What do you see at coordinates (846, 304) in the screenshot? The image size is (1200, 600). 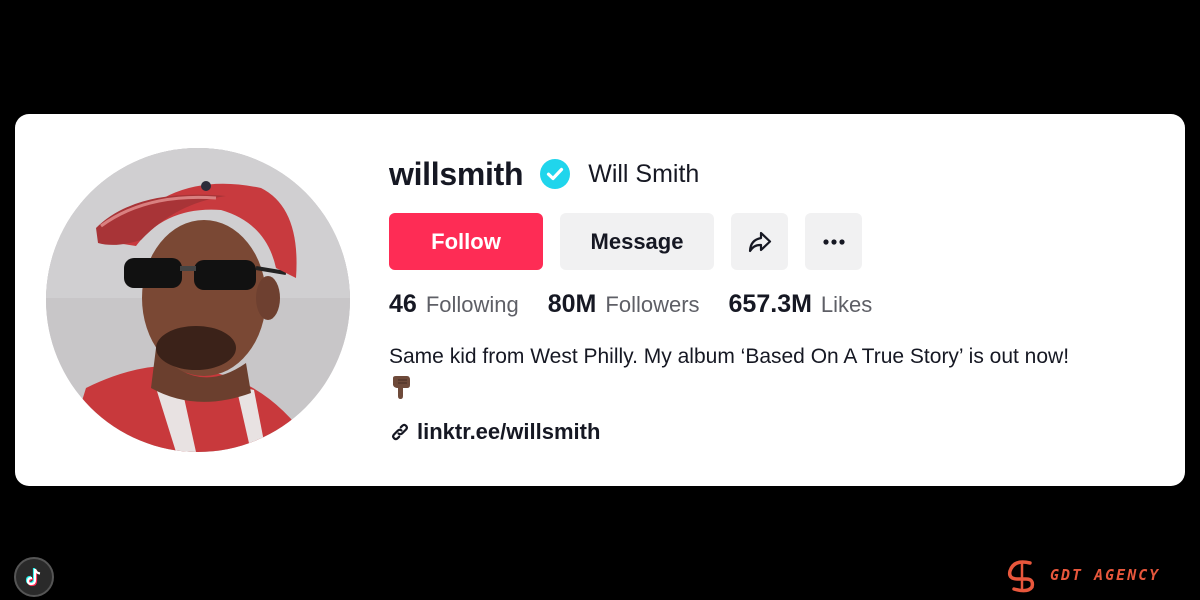 I see `stat-label: Likes` at bounding box center [846, 304].